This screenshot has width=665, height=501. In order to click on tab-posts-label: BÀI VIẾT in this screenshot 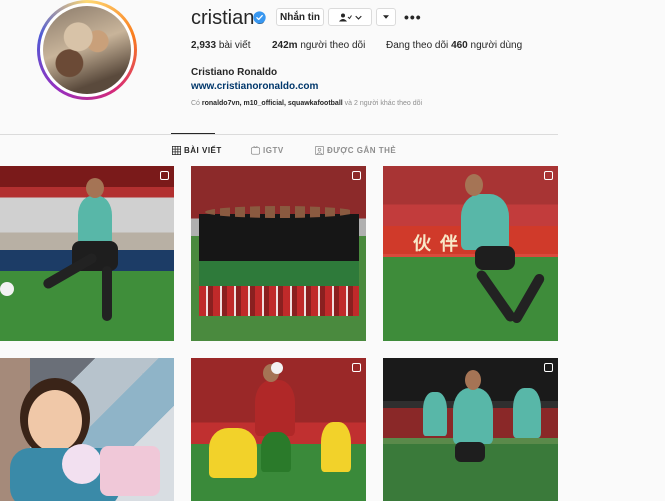, I will do `click(203, 150)`.